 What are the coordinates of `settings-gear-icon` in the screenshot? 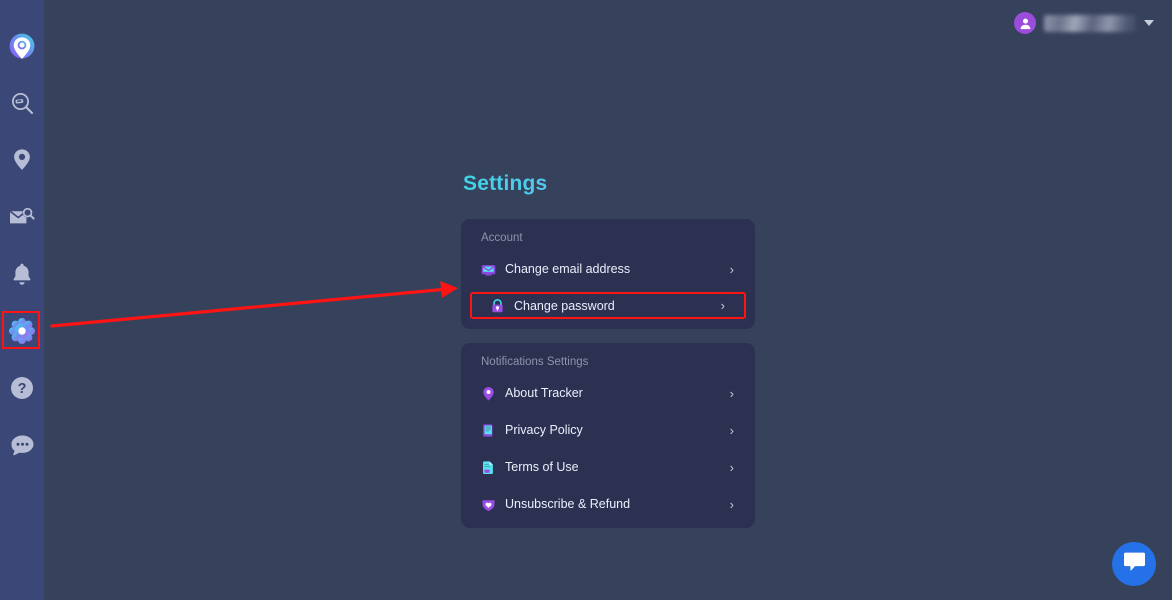 It's located at (22, 331).